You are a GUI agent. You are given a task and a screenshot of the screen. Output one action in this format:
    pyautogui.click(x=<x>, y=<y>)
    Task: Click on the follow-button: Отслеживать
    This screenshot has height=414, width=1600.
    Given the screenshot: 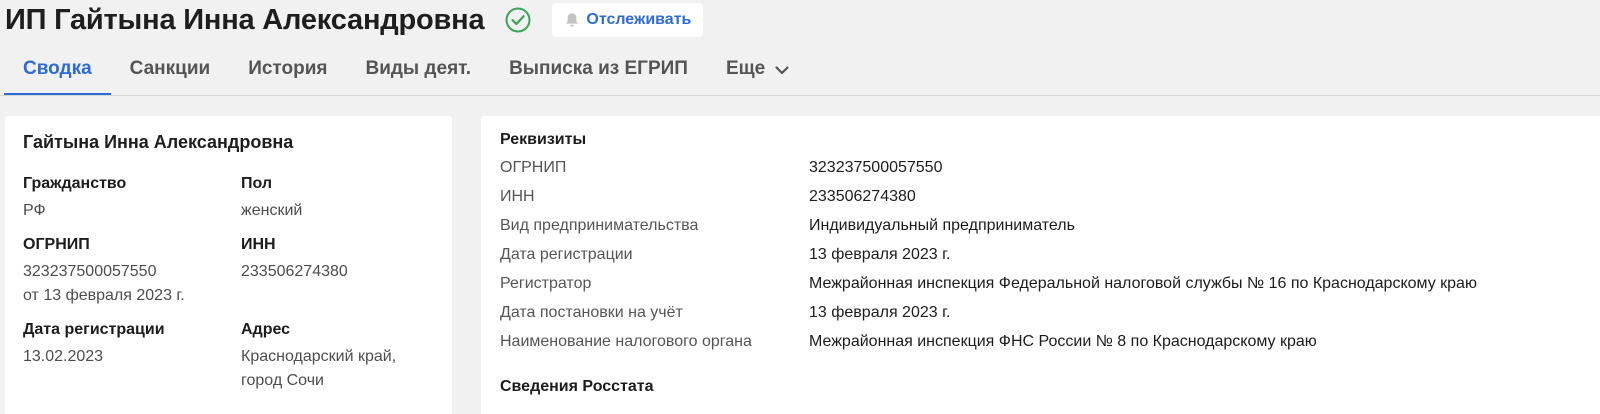 What is the action you would take?
    pyautogui.click(x=628, y=20)
    